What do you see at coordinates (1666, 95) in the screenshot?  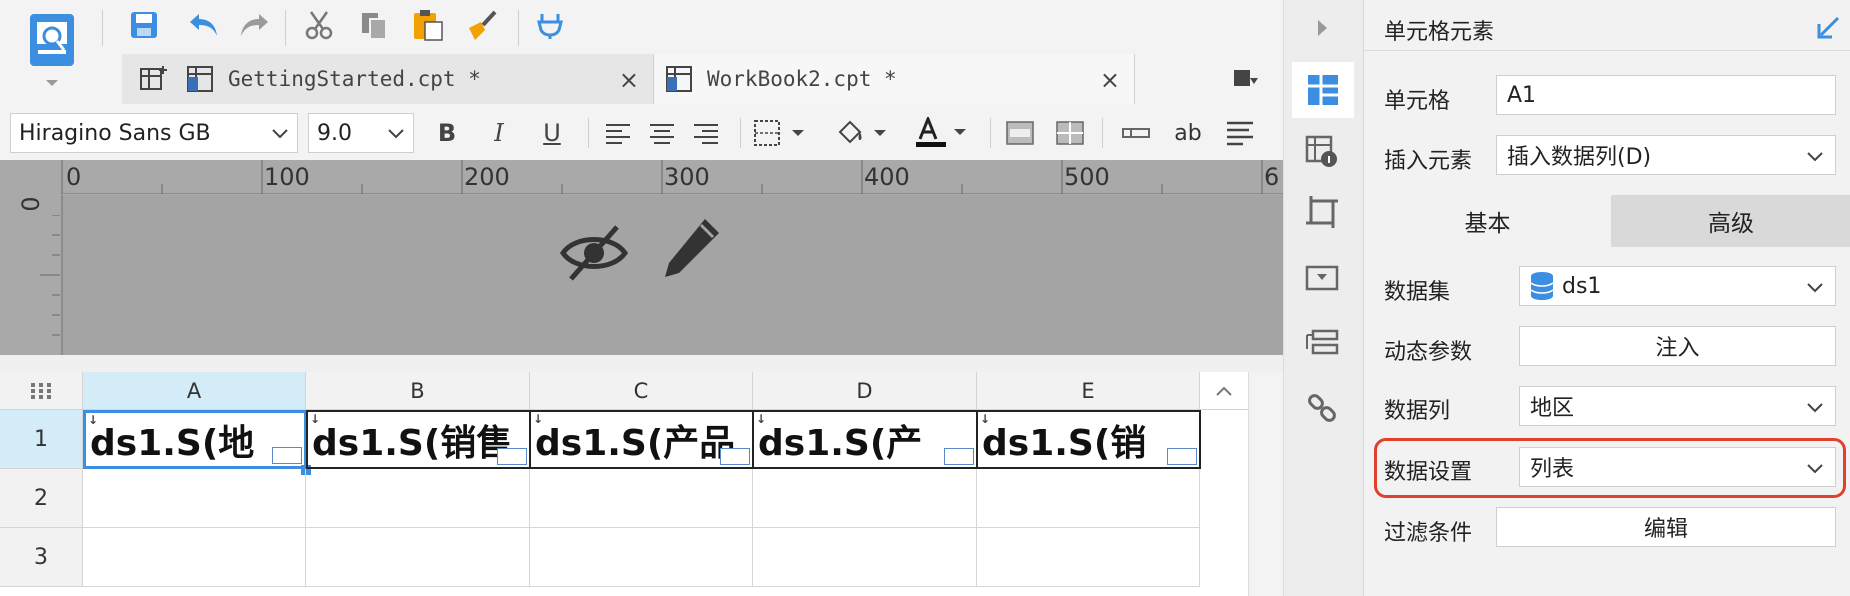 I see `cell-address-field: A1` at bounding box center [1666, 95].